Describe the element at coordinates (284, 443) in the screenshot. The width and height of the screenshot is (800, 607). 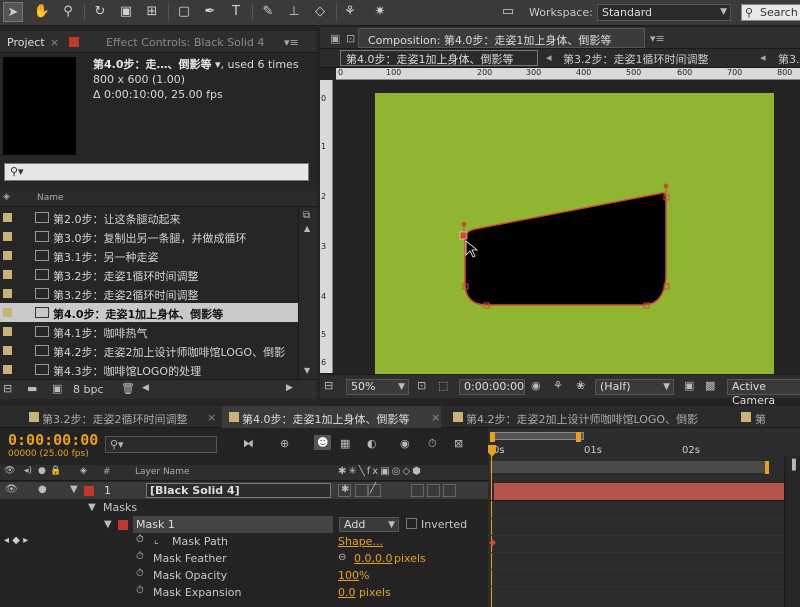
I see `draft-3d-icon: ⊕` at that location.